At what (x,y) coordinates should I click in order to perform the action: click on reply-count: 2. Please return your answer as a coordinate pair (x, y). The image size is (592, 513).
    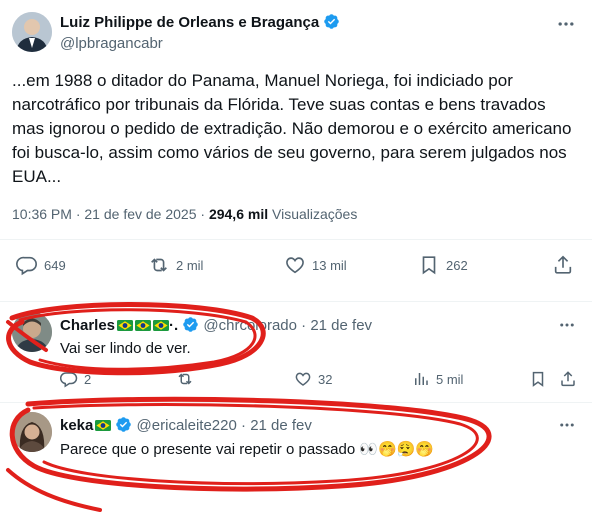
    Looking at the image, I should click on (88, 379).